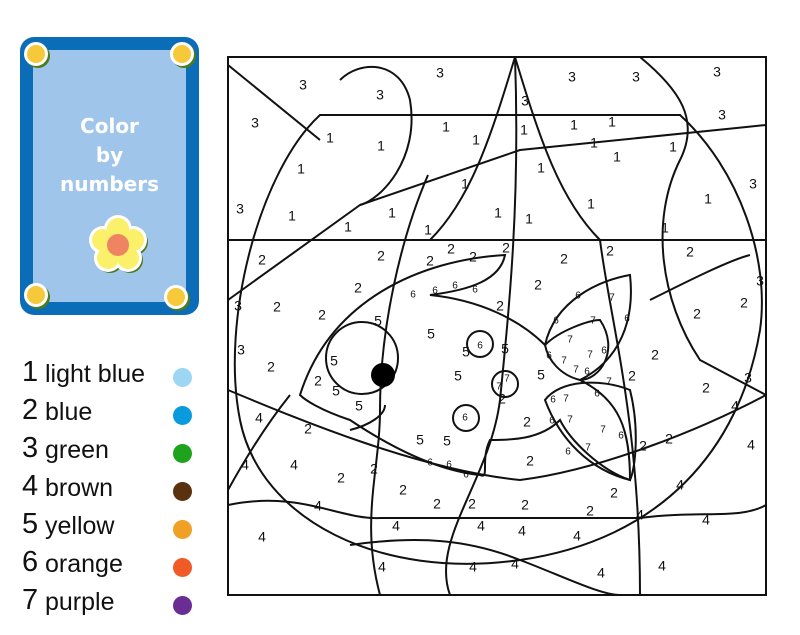 This screenshot has width=800, height=635. What do you see at coordinates (485, 567) in the screenshot?
I see `region-line` at bounding box center [485, 567].